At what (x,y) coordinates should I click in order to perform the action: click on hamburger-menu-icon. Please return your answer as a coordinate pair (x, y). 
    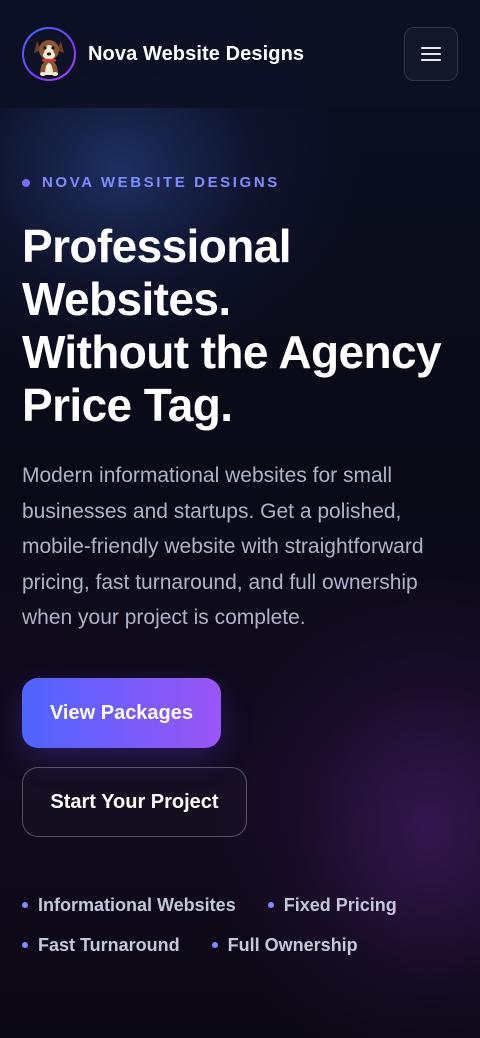
    Looking at the image, I should click on (431, 54).